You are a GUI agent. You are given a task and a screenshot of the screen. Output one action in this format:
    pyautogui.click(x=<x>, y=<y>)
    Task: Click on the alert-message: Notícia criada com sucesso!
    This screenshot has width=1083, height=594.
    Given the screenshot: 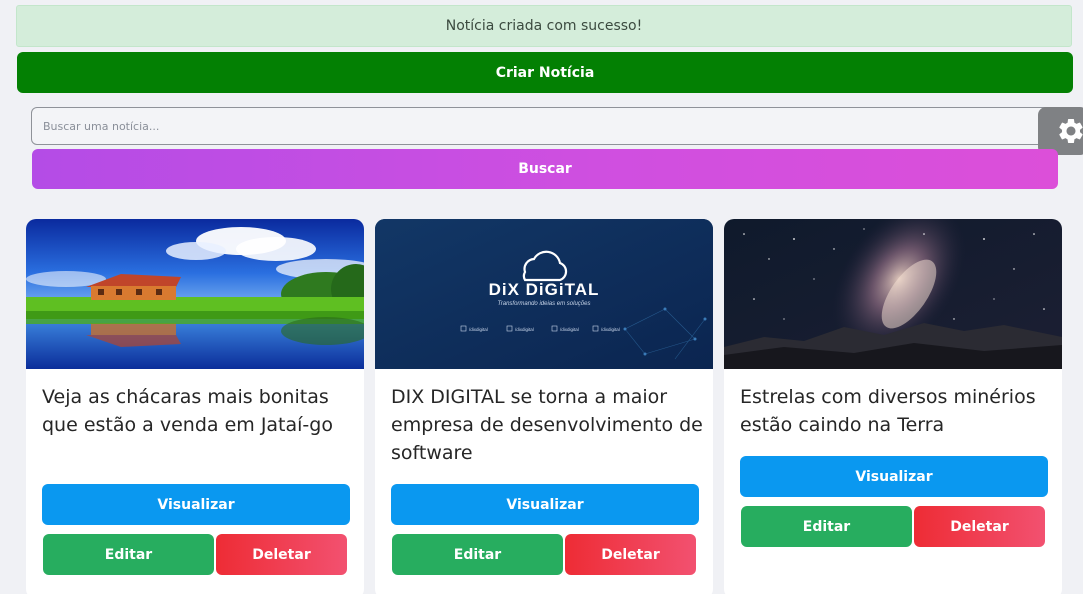 What is the action you would take?
    pyautogui.click(x=544, y=26)
    